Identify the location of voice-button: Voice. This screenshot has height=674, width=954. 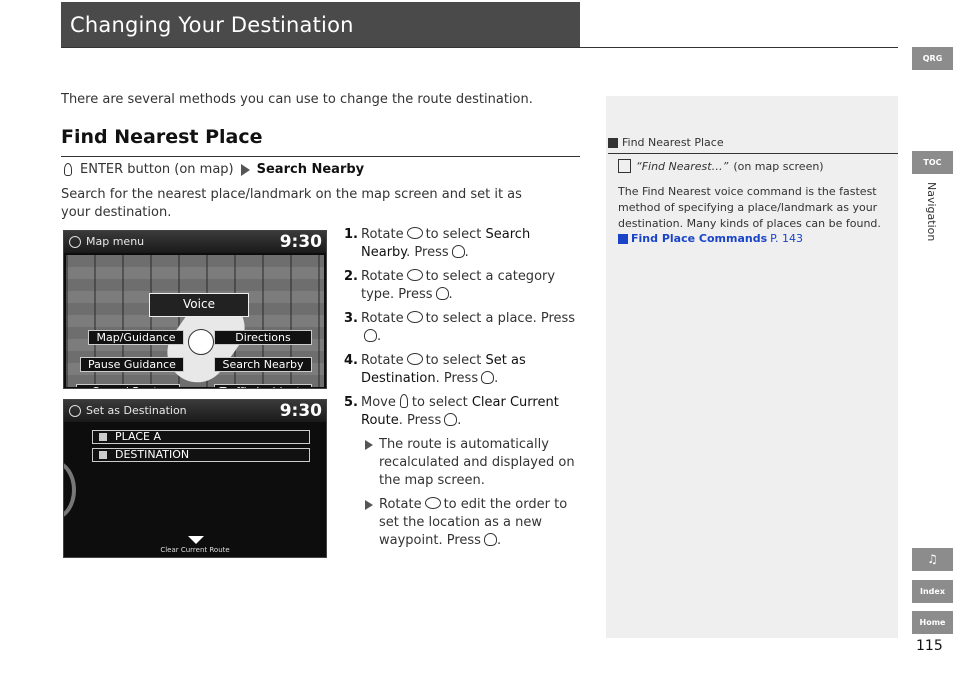
(199, 305).